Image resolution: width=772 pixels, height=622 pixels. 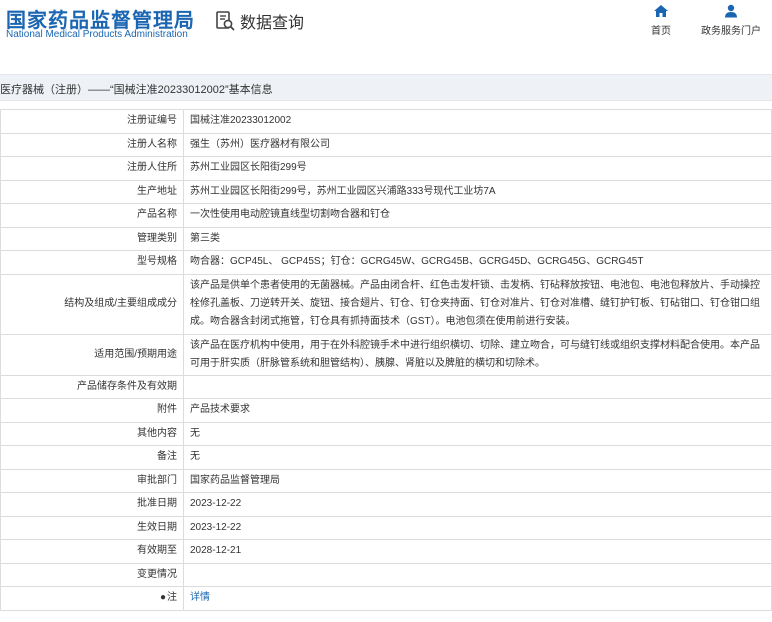 What do you see at coordinates (661, 31) in the screenshot?
I see `nav-home-label: 首页` at bounding box center [661, 31].